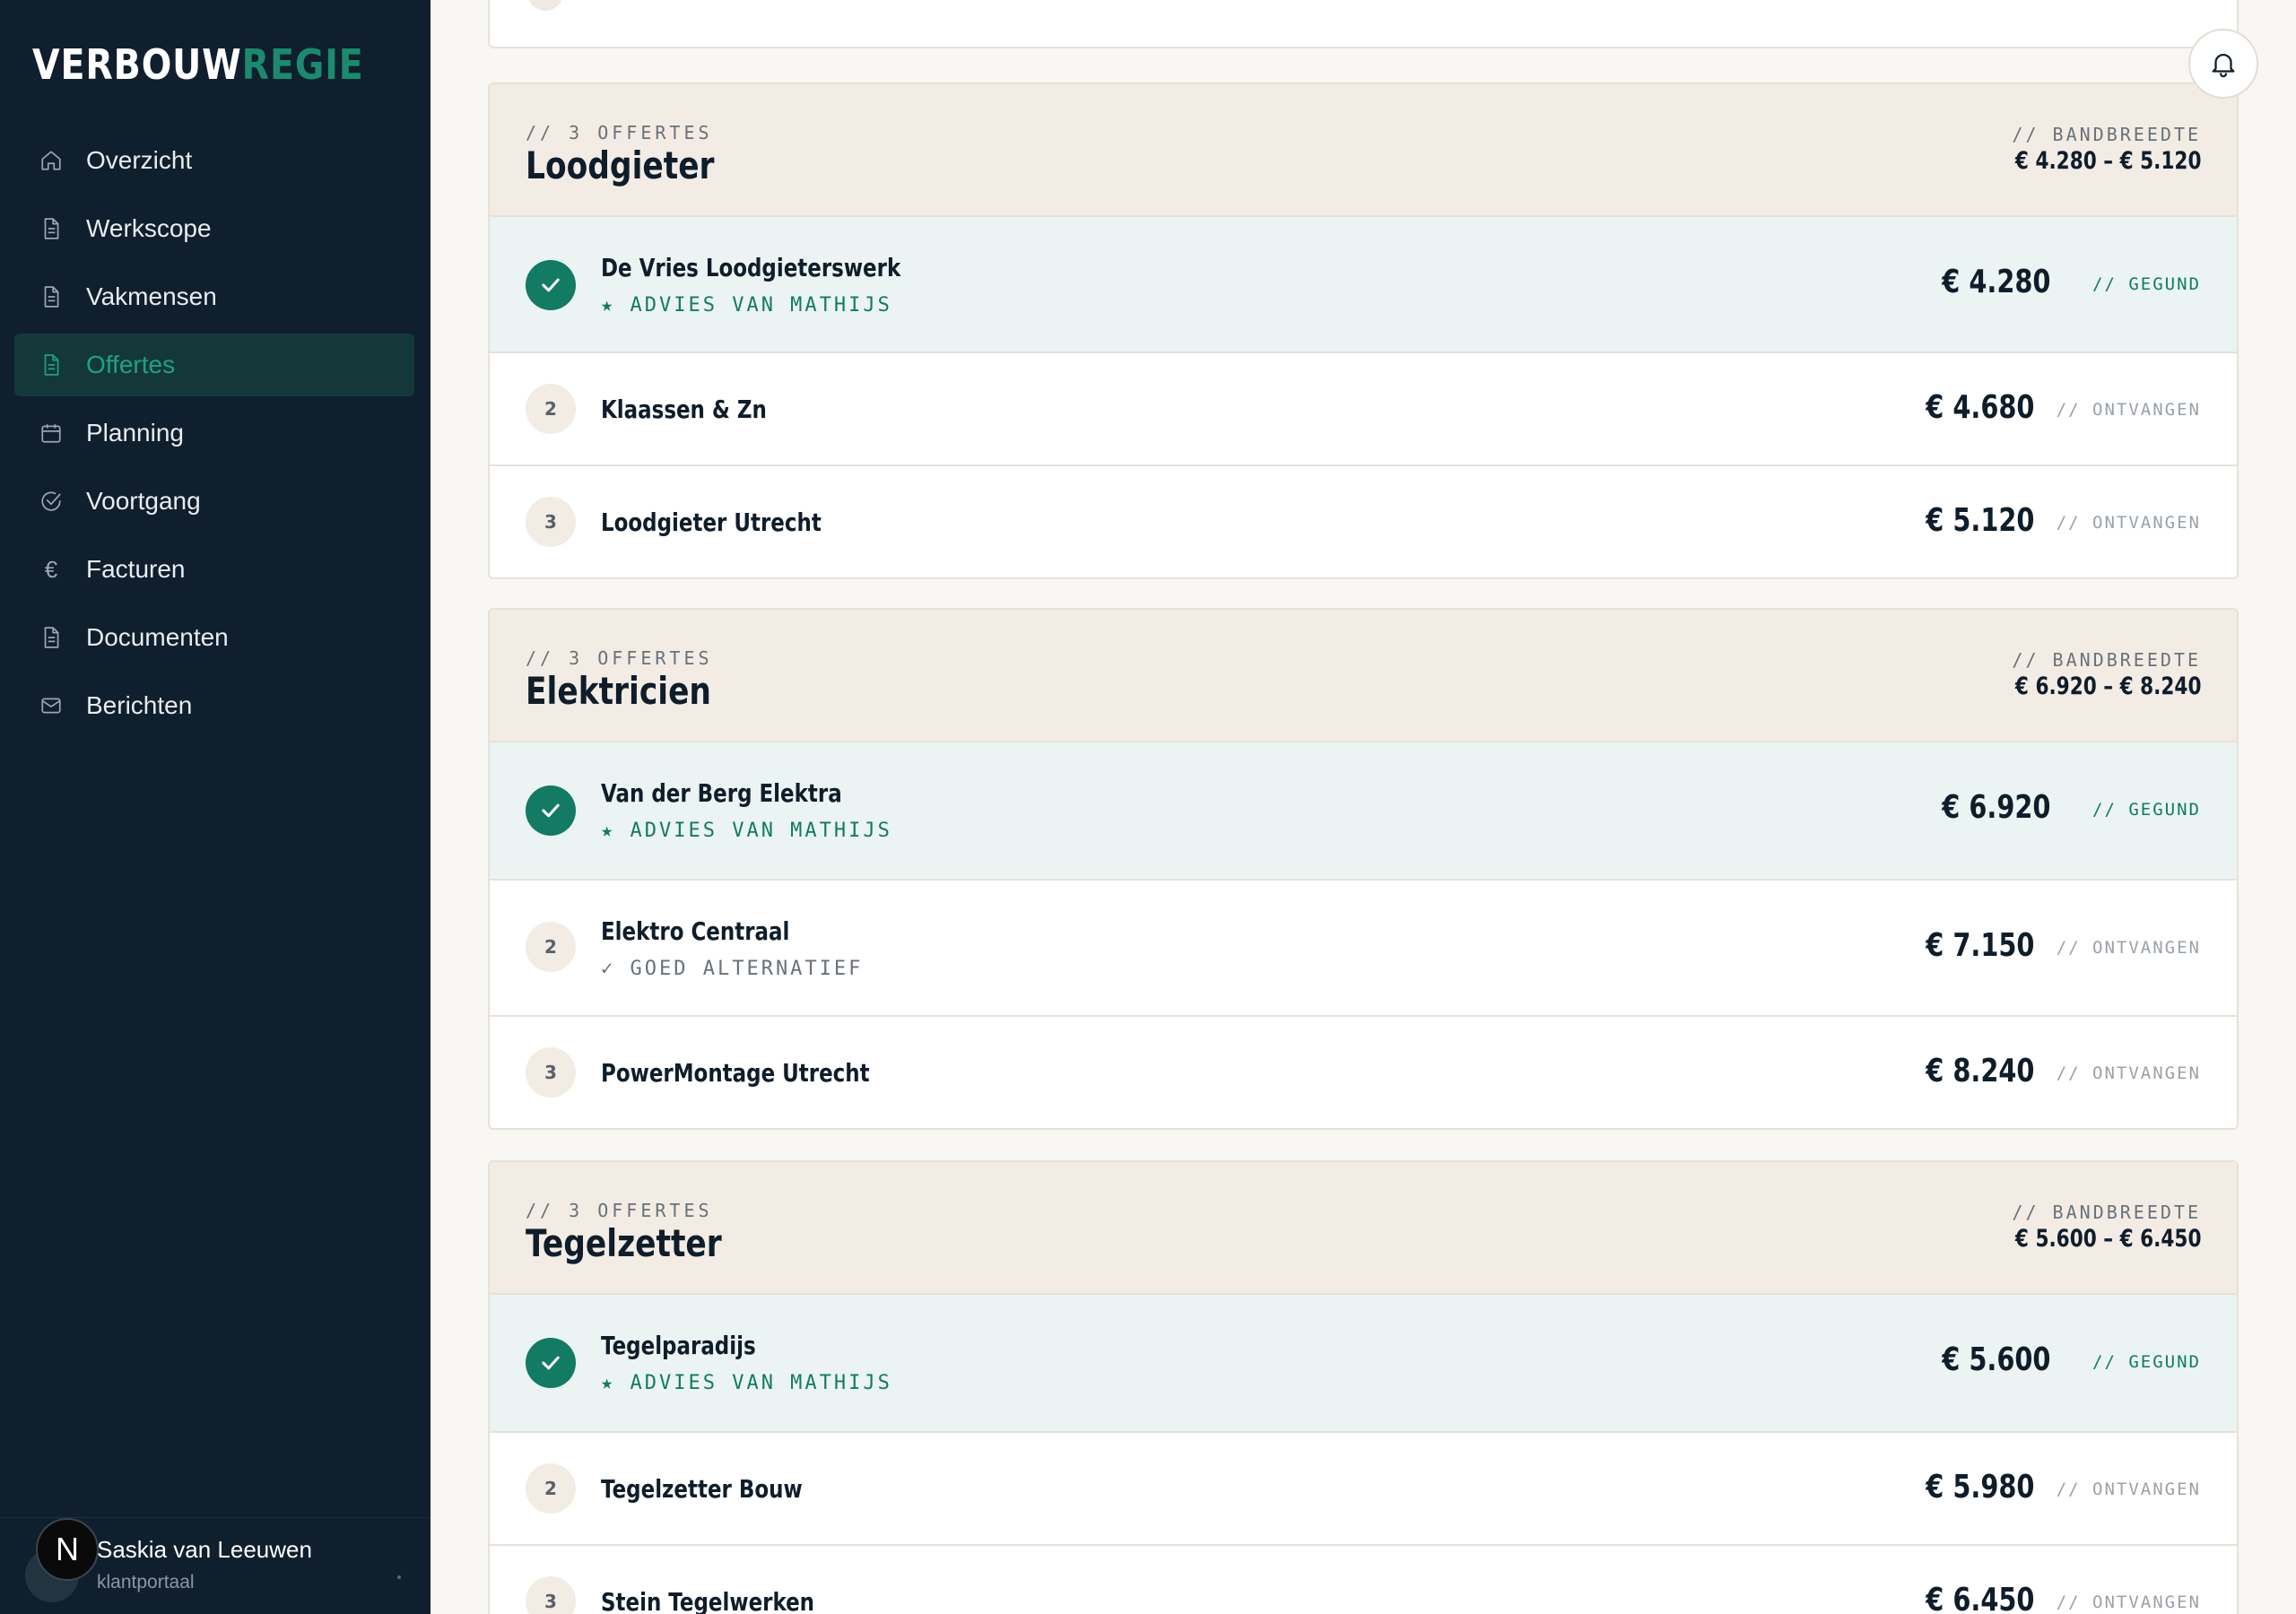 The width and height of the screenshot is (2296, 1614). What do you see at coordinates (708, 1600) in the screenshot?
I see `vendor-name: Stein Tegelwerken` at bounding box center [708, 1600].